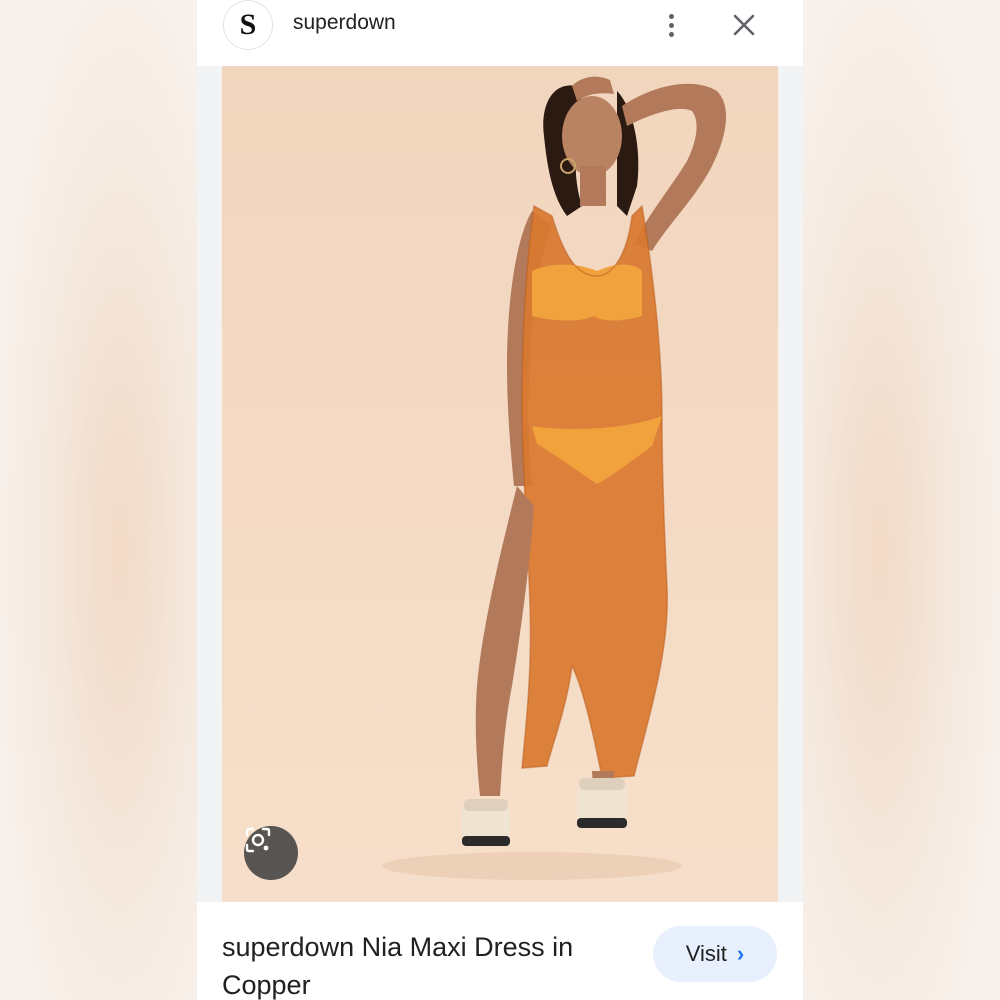 This screenshot has width=1000, height=1000. Describe the element at coordinates (671, 25) in the screenshot. I see `more-vert-icon` at that location.